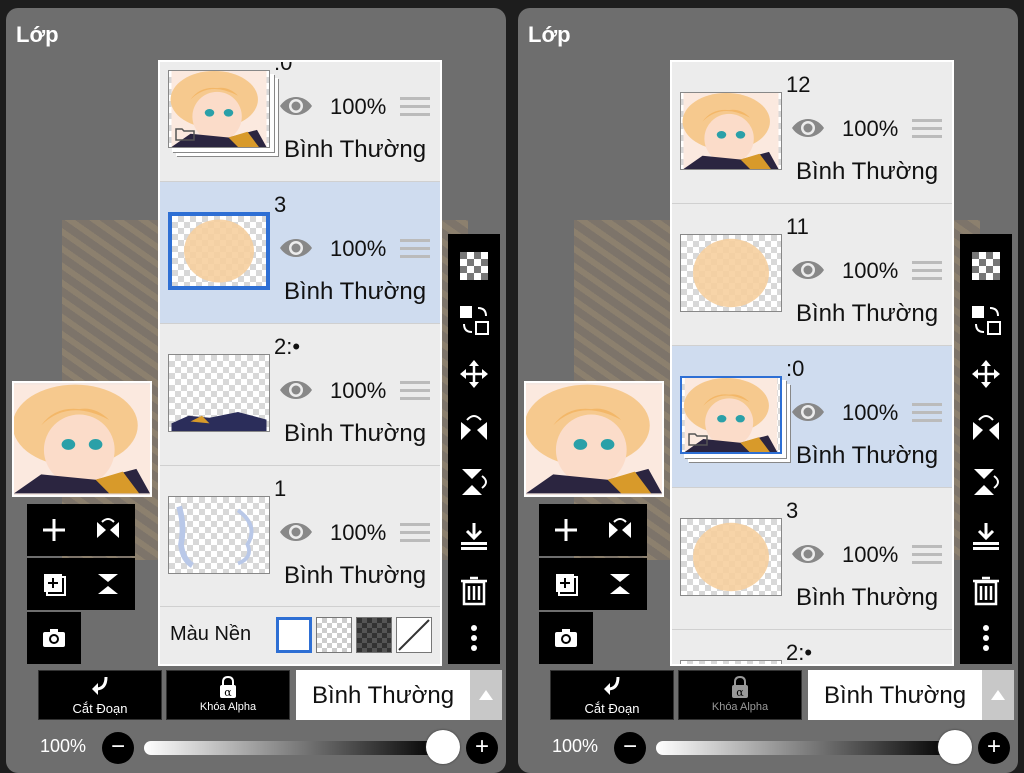 The height and width of the screenshot is (773, 1024). I want to click on add-layer-icon, so click(566, 530).